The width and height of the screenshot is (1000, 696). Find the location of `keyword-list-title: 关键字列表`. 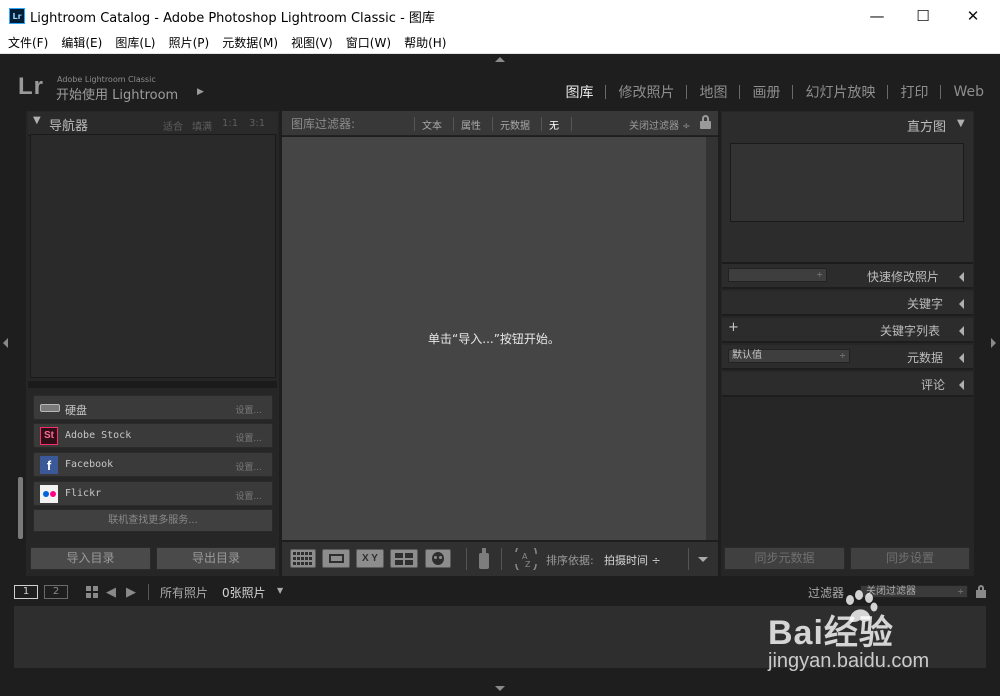

keyword-list-title: 关键字列表 is located at coordinates (910, 331).